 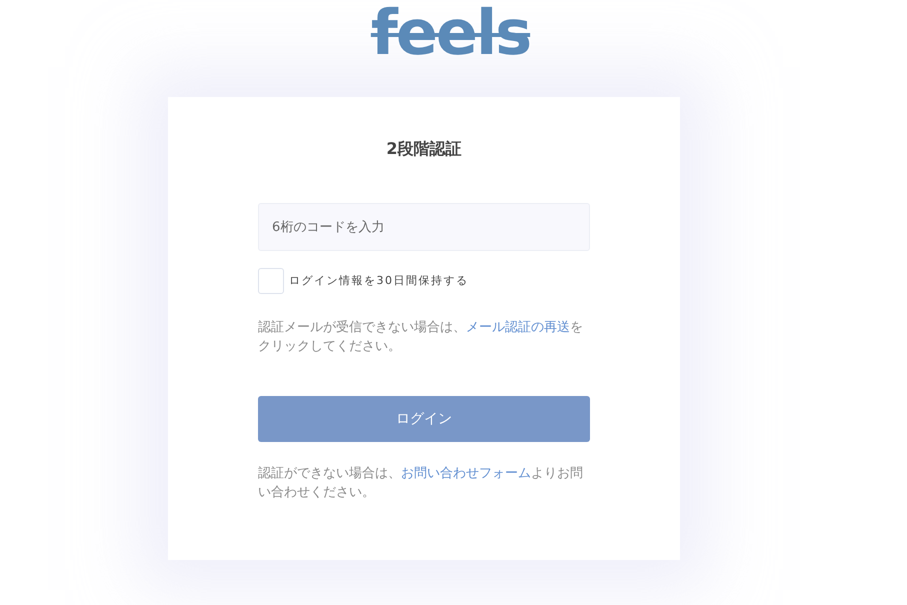 What do you see at coordinates (466, 474) in the screenshot?
I see `contact-form-link: お問い合わせフォーム` at bounding box center [466, 474].